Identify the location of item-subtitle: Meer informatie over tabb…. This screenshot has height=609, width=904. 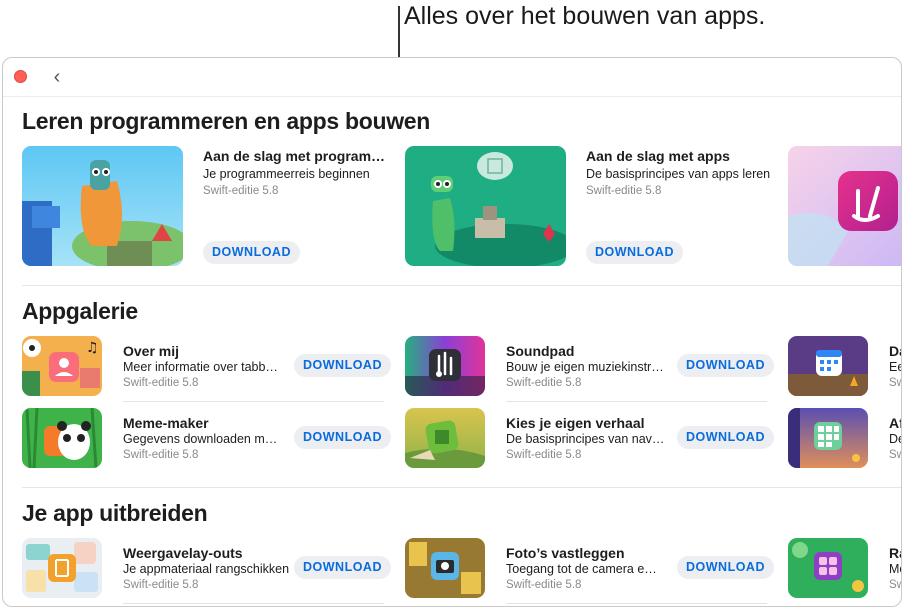
(200, 367).